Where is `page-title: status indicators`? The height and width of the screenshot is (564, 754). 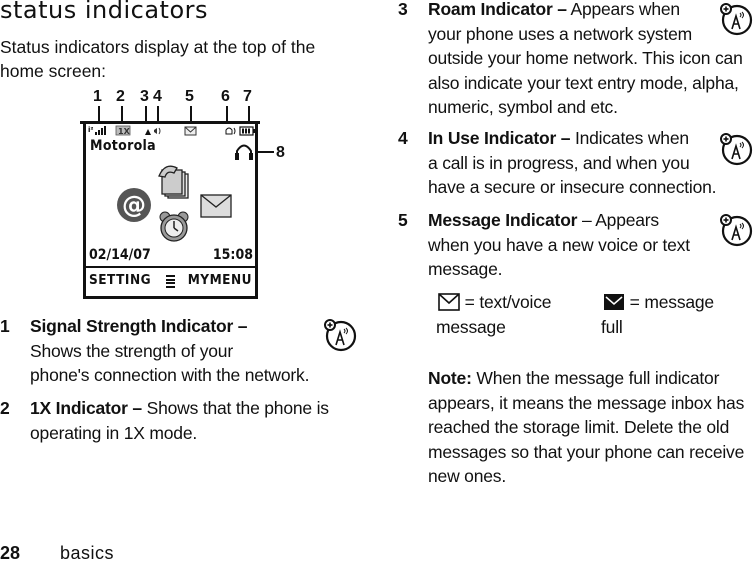
page-title: status indicators is located at coordinates (104, 12).